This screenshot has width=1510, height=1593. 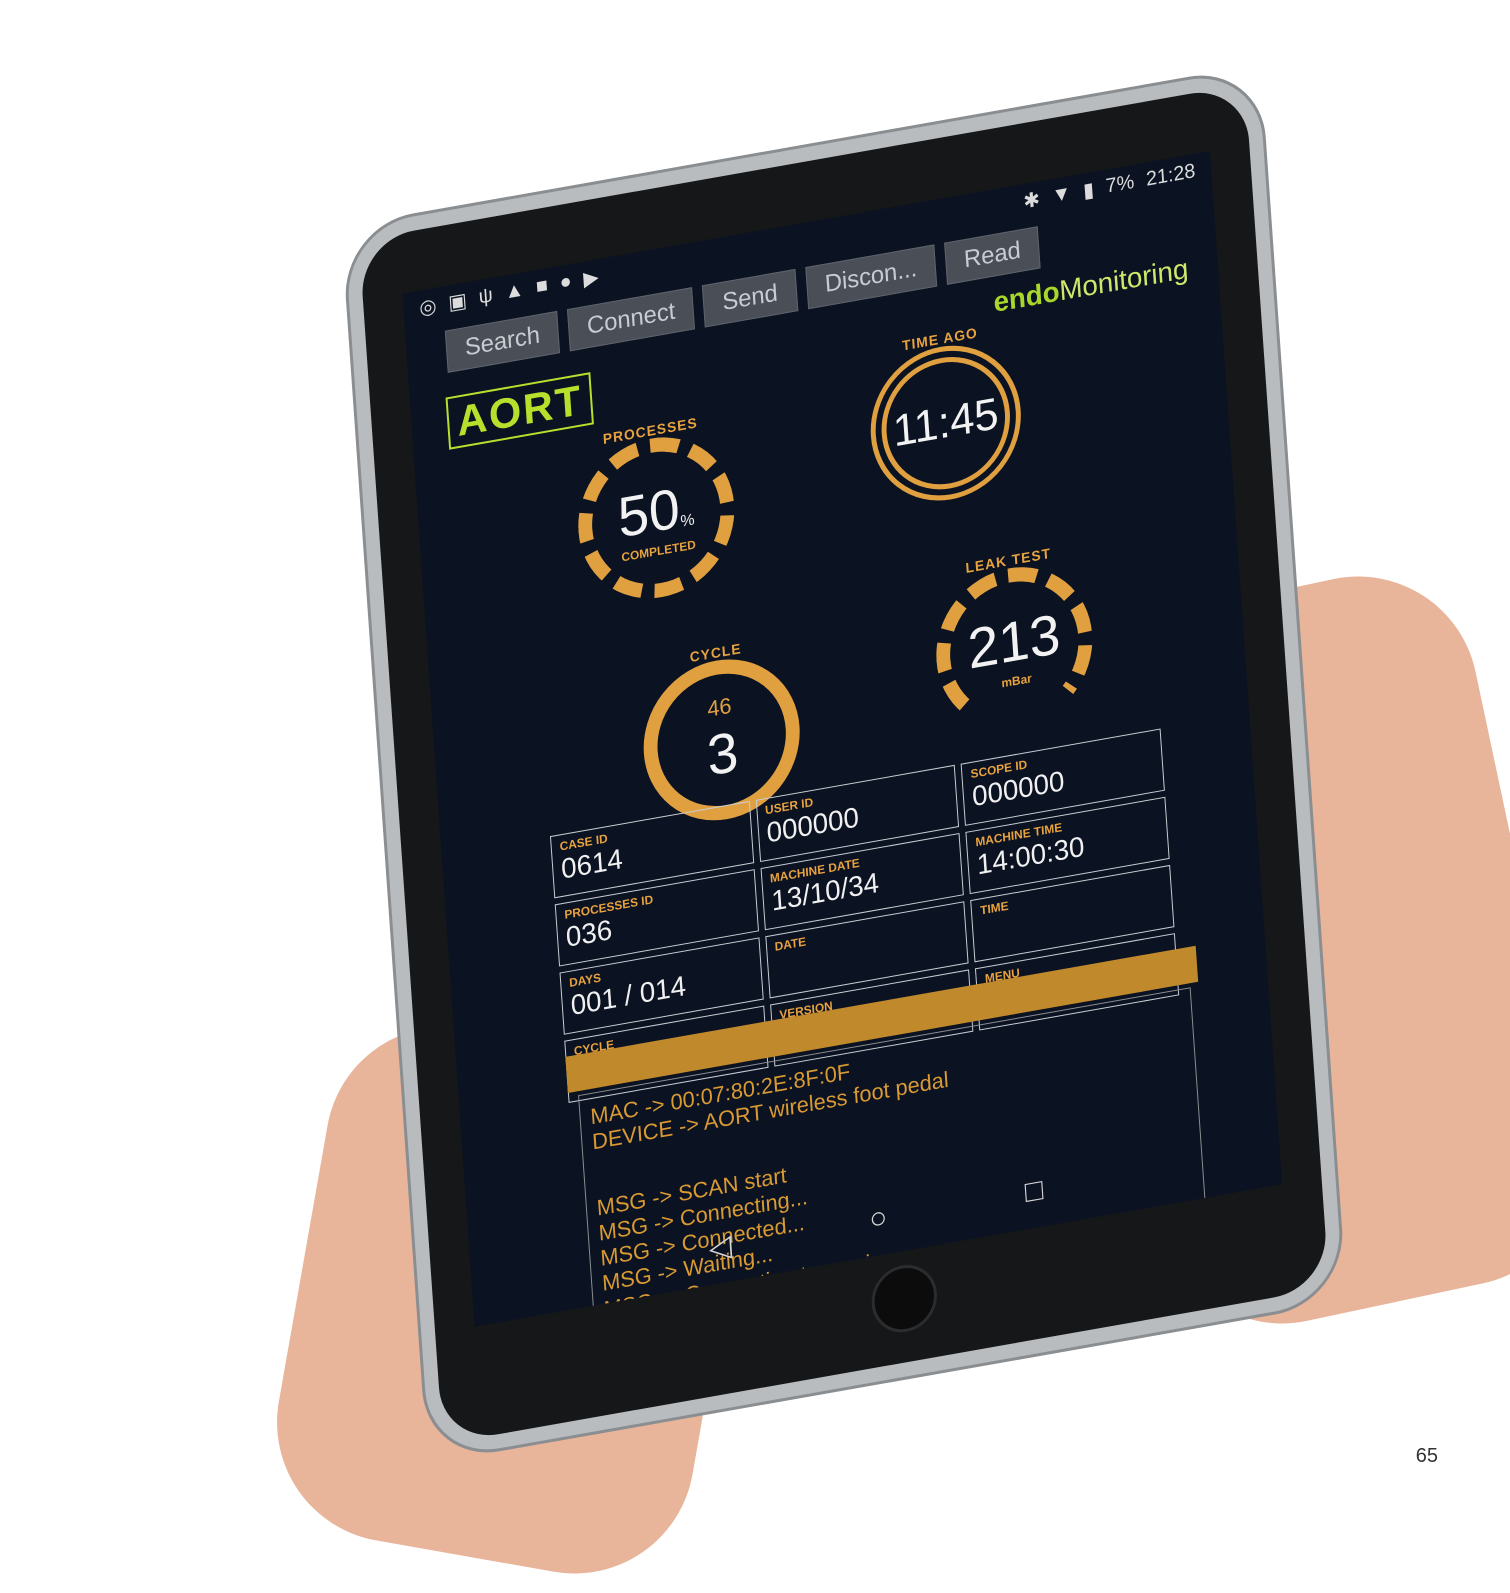 What do you see at coordinates (631, 319) in the screenshot?
I see `connect-button: Connect` at bounding box center [631, 319].